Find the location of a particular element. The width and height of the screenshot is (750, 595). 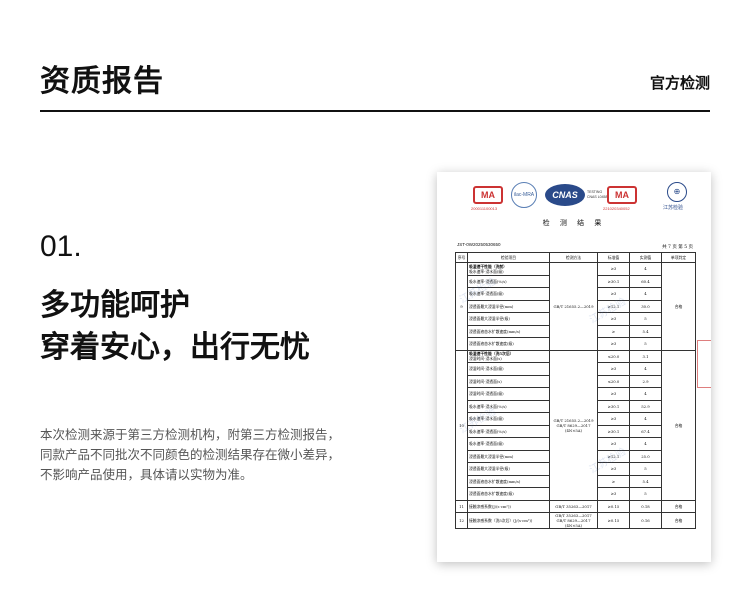

measured-value: 25.0 is located at coordinates (645, 456).